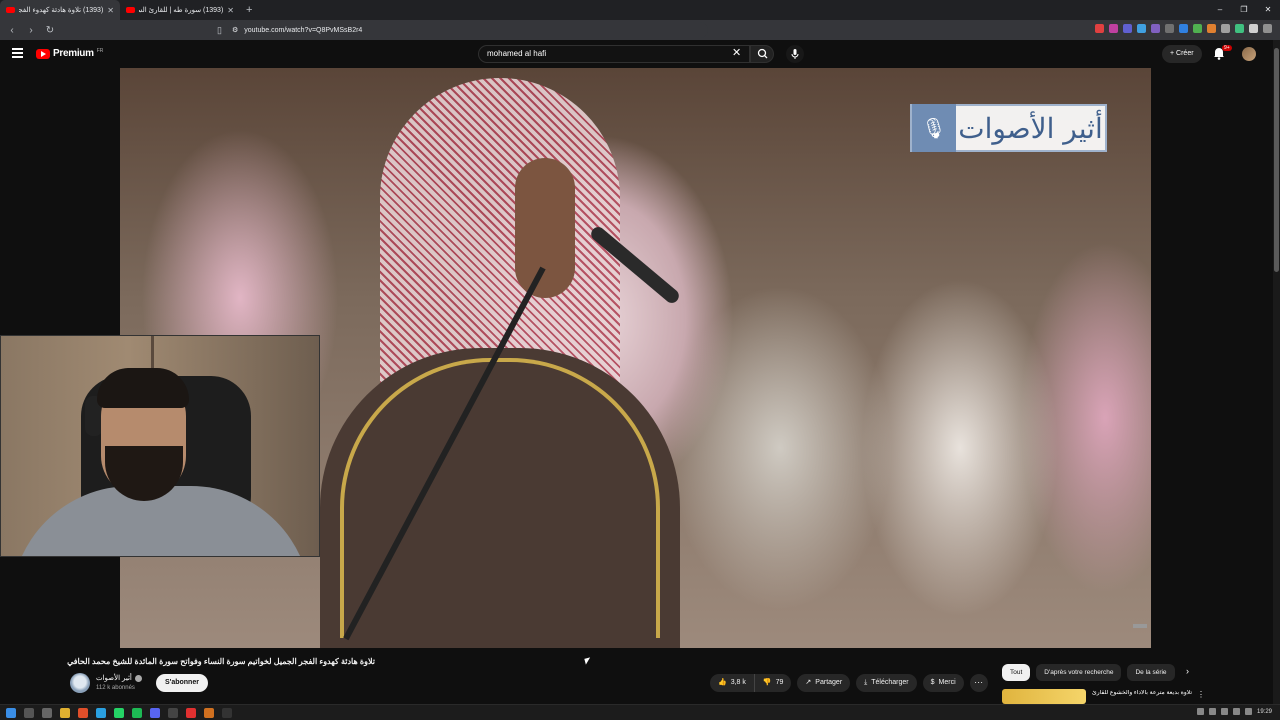  I want to click on address-bar: ⚙ youtube.com/watch?v=Q8PvMSsB2r4, so click(467, 30).